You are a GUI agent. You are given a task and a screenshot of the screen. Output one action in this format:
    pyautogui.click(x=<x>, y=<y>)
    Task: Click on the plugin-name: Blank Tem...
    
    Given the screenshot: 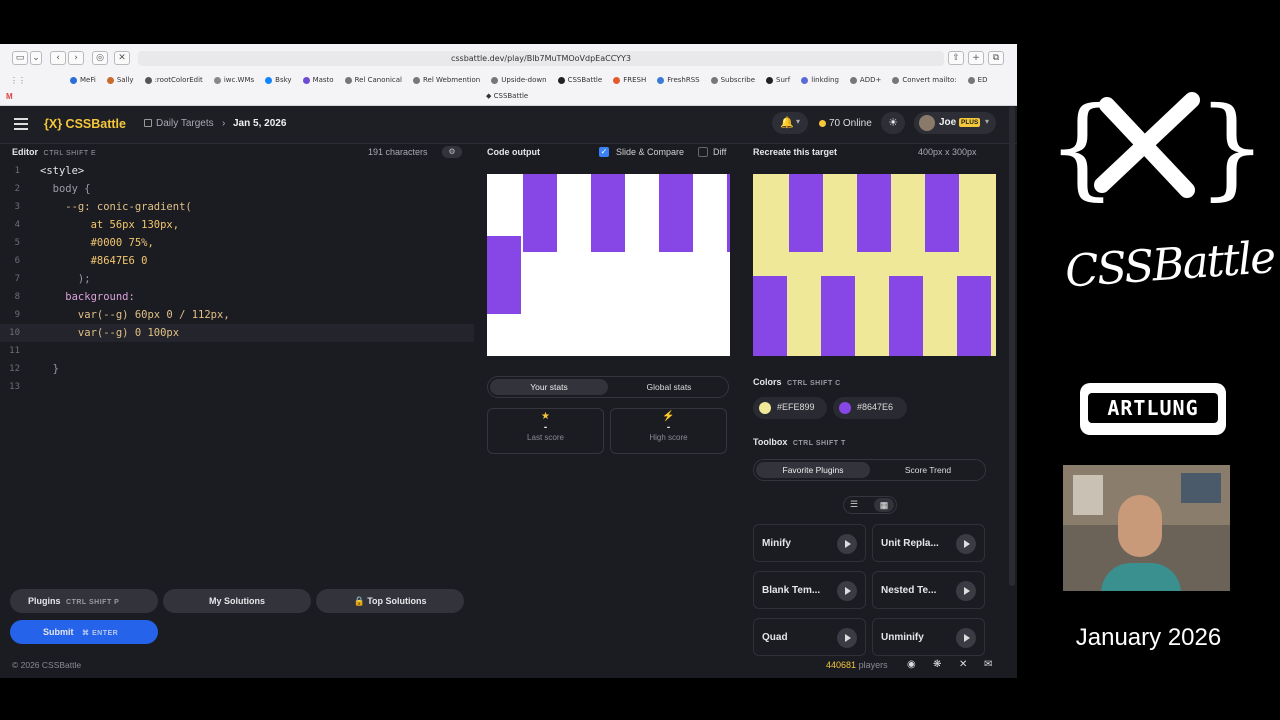 What is the action you would take?
    pyautogui.click(x=791, y=590)
    